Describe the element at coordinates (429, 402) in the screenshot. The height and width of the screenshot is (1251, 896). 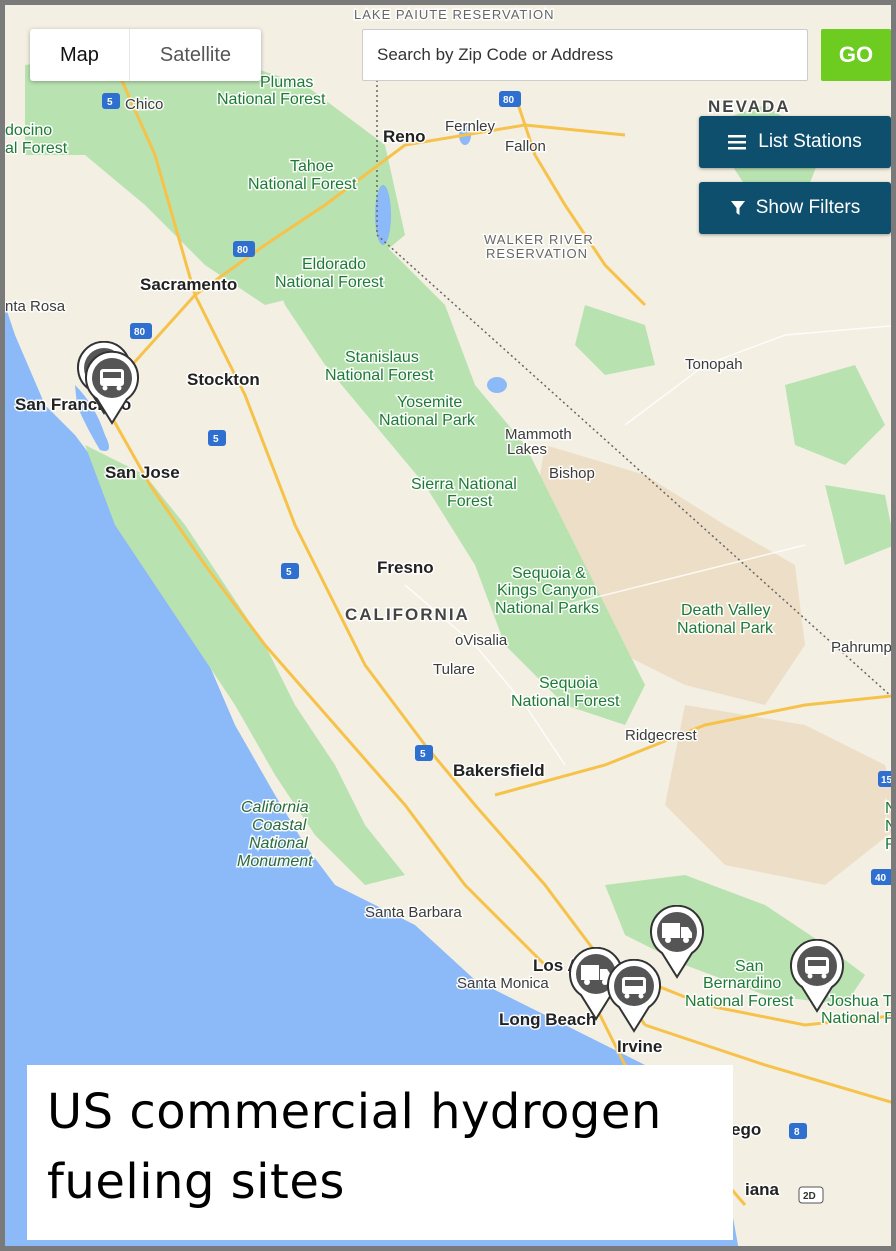
I see `svg-text: Yosemite` at that location.